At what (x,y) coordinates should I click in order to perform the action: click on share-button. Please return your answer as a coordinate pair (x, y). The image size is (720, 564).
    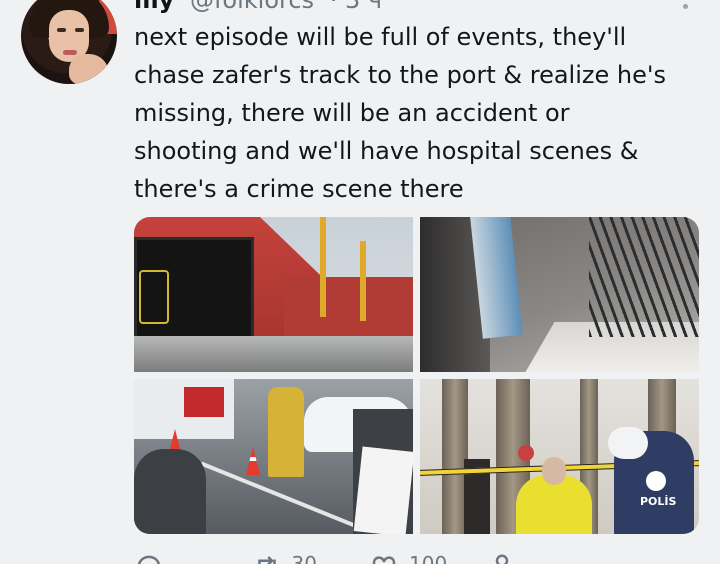
    Looking at the image, I should click on (546, 558).